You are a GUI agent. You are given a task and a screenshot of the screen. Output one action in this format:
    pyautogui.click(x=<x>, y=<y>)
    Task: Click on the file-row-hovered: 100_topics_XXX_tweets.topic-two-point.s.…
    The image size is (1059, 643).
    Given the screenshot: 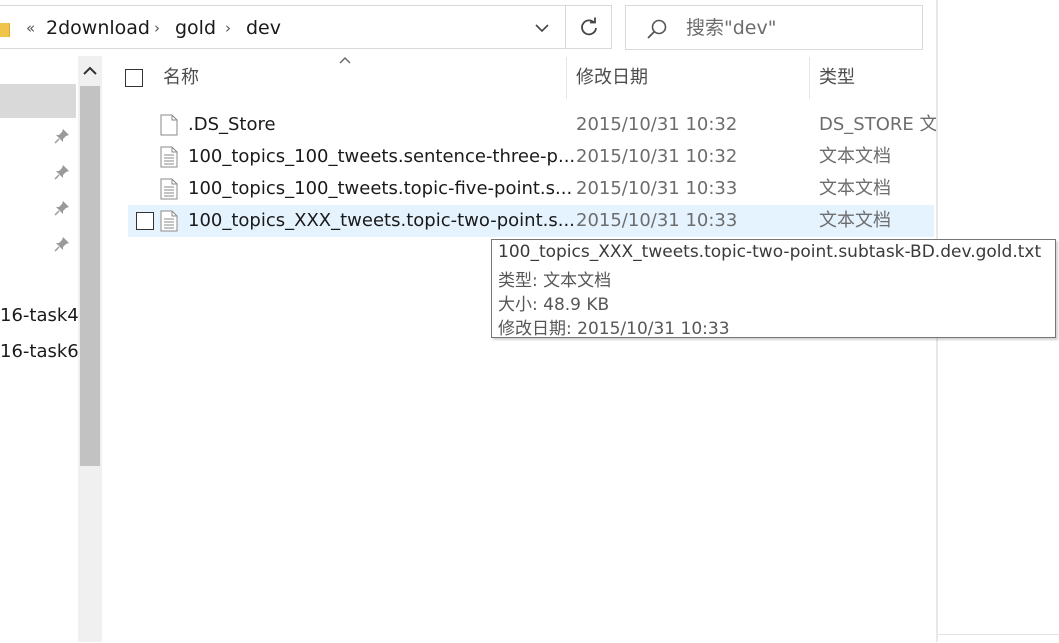 What is the action you would take?
    pyautogui.click(x=531, y=221)
    